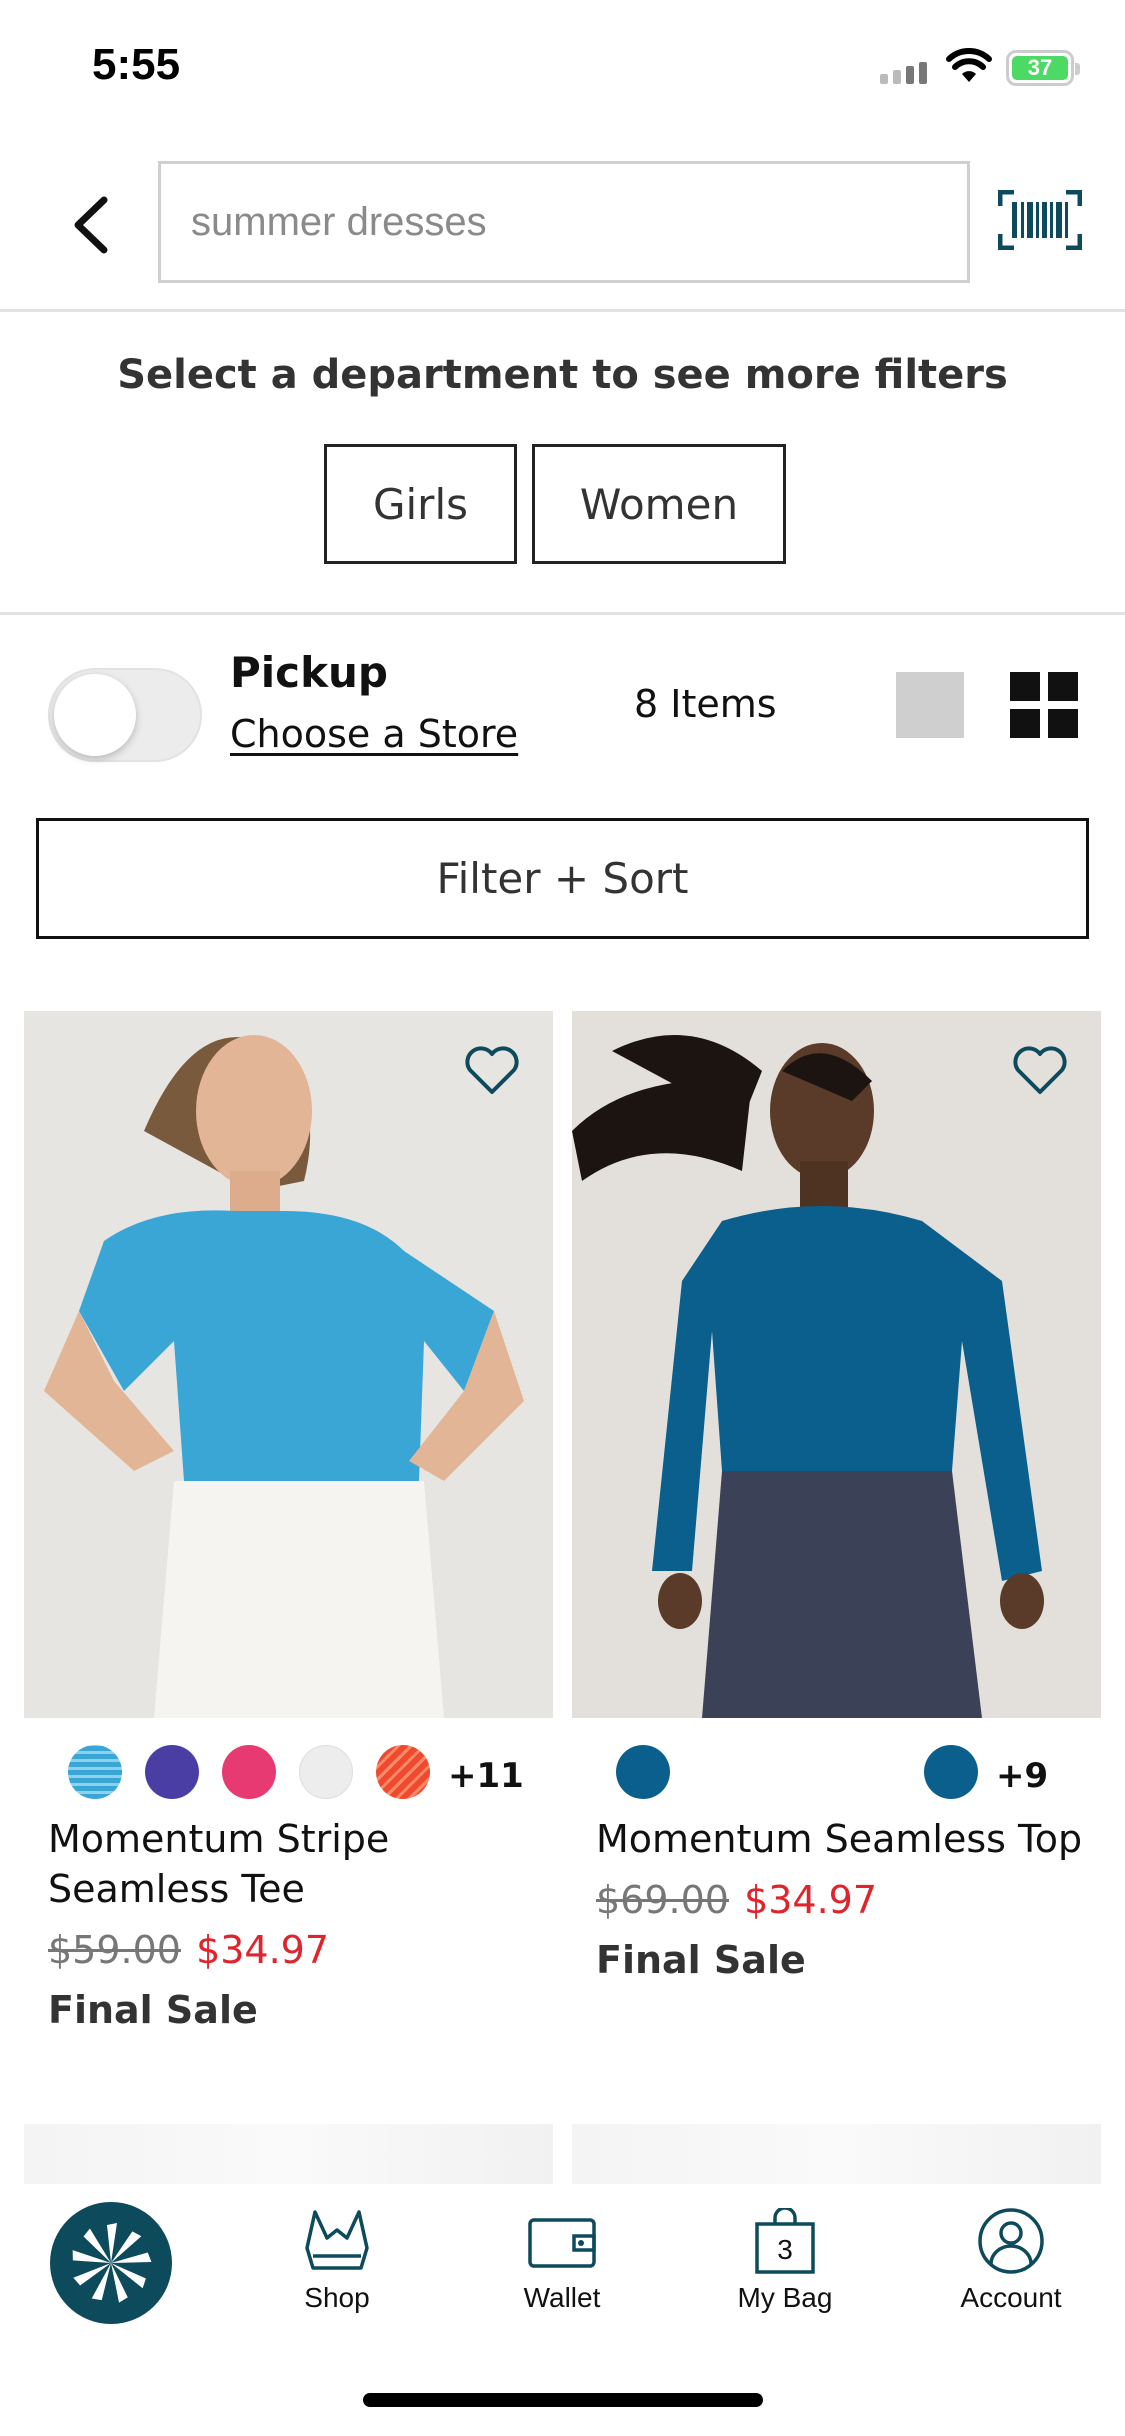 Image resolution: width=1125 pixels, height=2436 pixels. I want to click on tab-wallet: Wallet, so click(562, 2261).